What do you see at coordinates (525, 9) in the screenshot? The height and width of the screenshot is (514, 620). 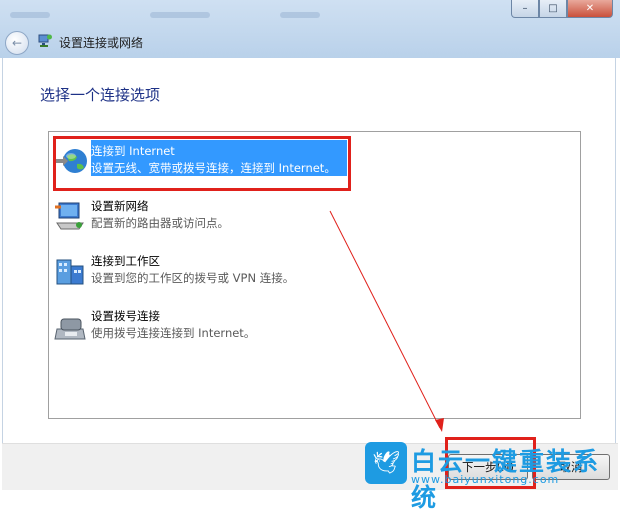 I see `minimize-button: –` at bounding box center [525, 9].